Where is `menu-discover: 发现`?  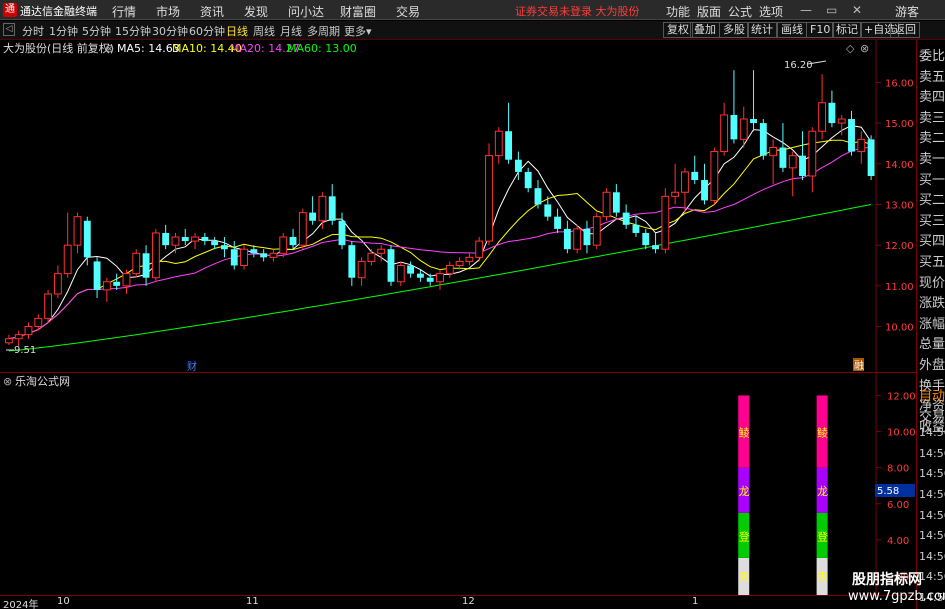 menu-discover: 发现 is located at coordinates (256, 11).